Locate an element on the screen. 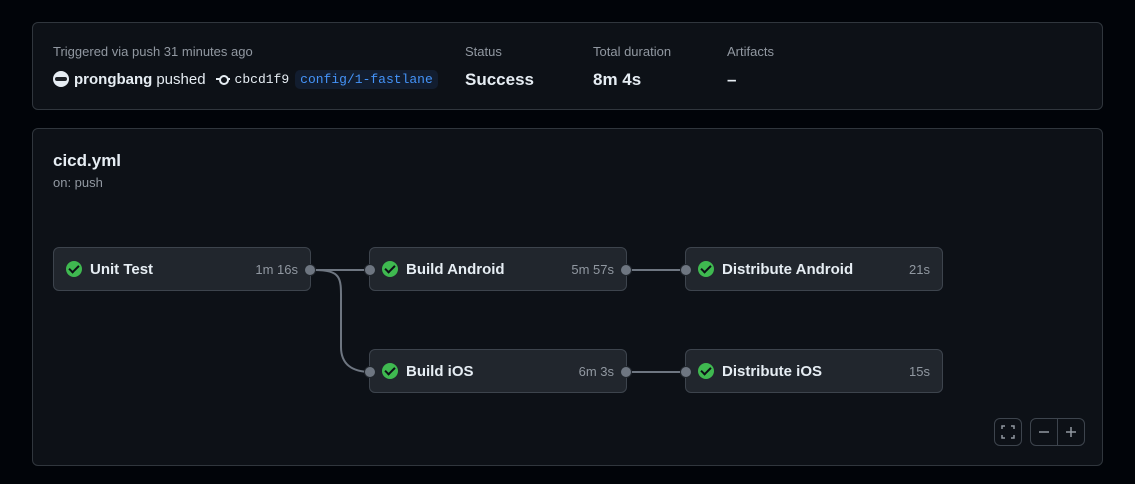 The image size is (1135, 484). job-card-distribute-ios: Distribute iOS 15s is located at coordinates (811, 371).